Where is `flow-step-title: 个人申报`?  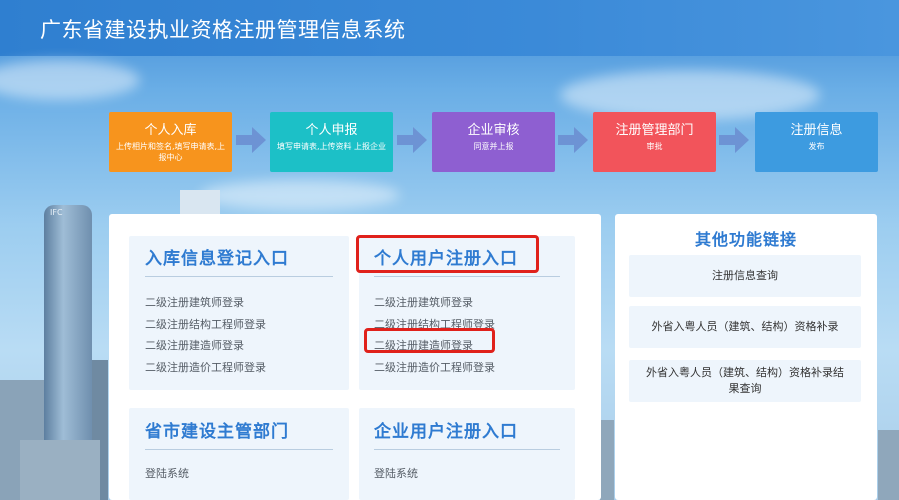
flow-step-title: 个人申报 is located at coordinates (331, 130).